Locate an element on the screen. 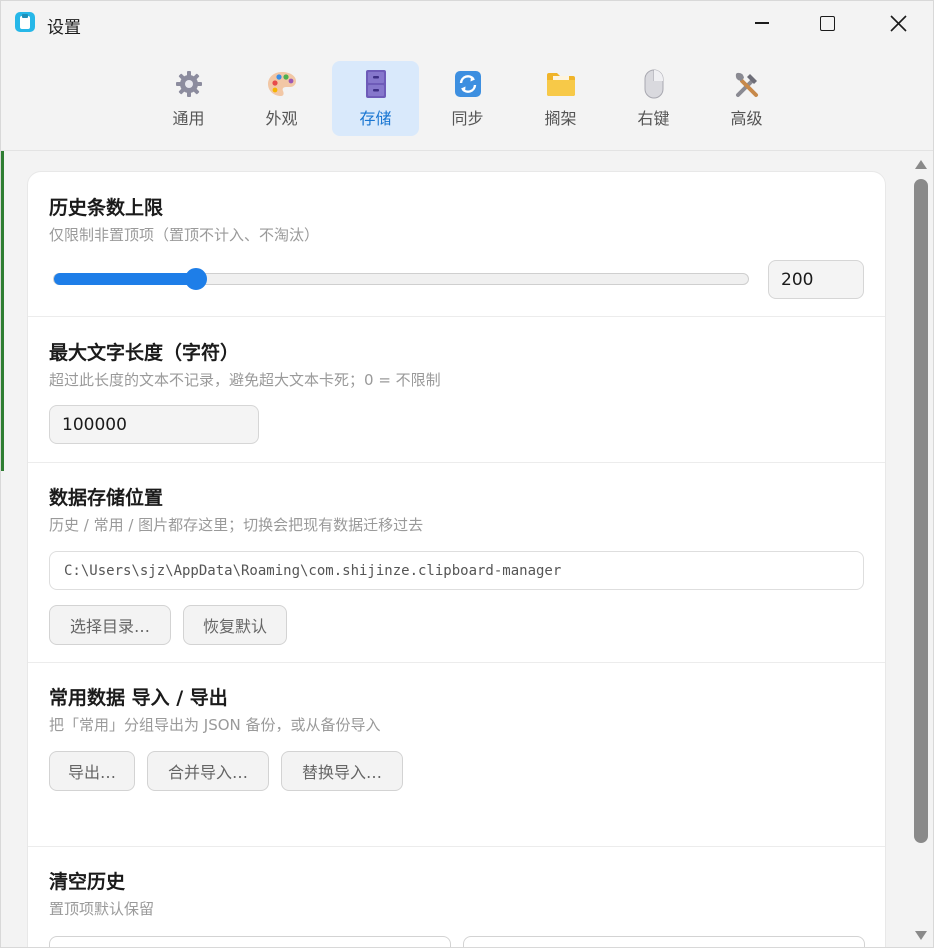 The width and height of the screenshot is (934, 948). minimize-button is located at coordinates (762, 23).